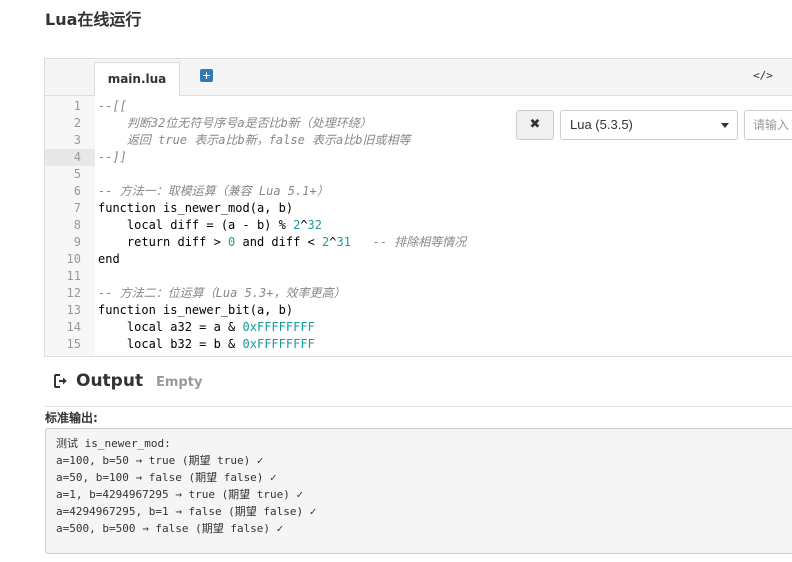 The height and width of the screenshot is (562, 792). I want to click on code-token: --]], so click(112, 157).